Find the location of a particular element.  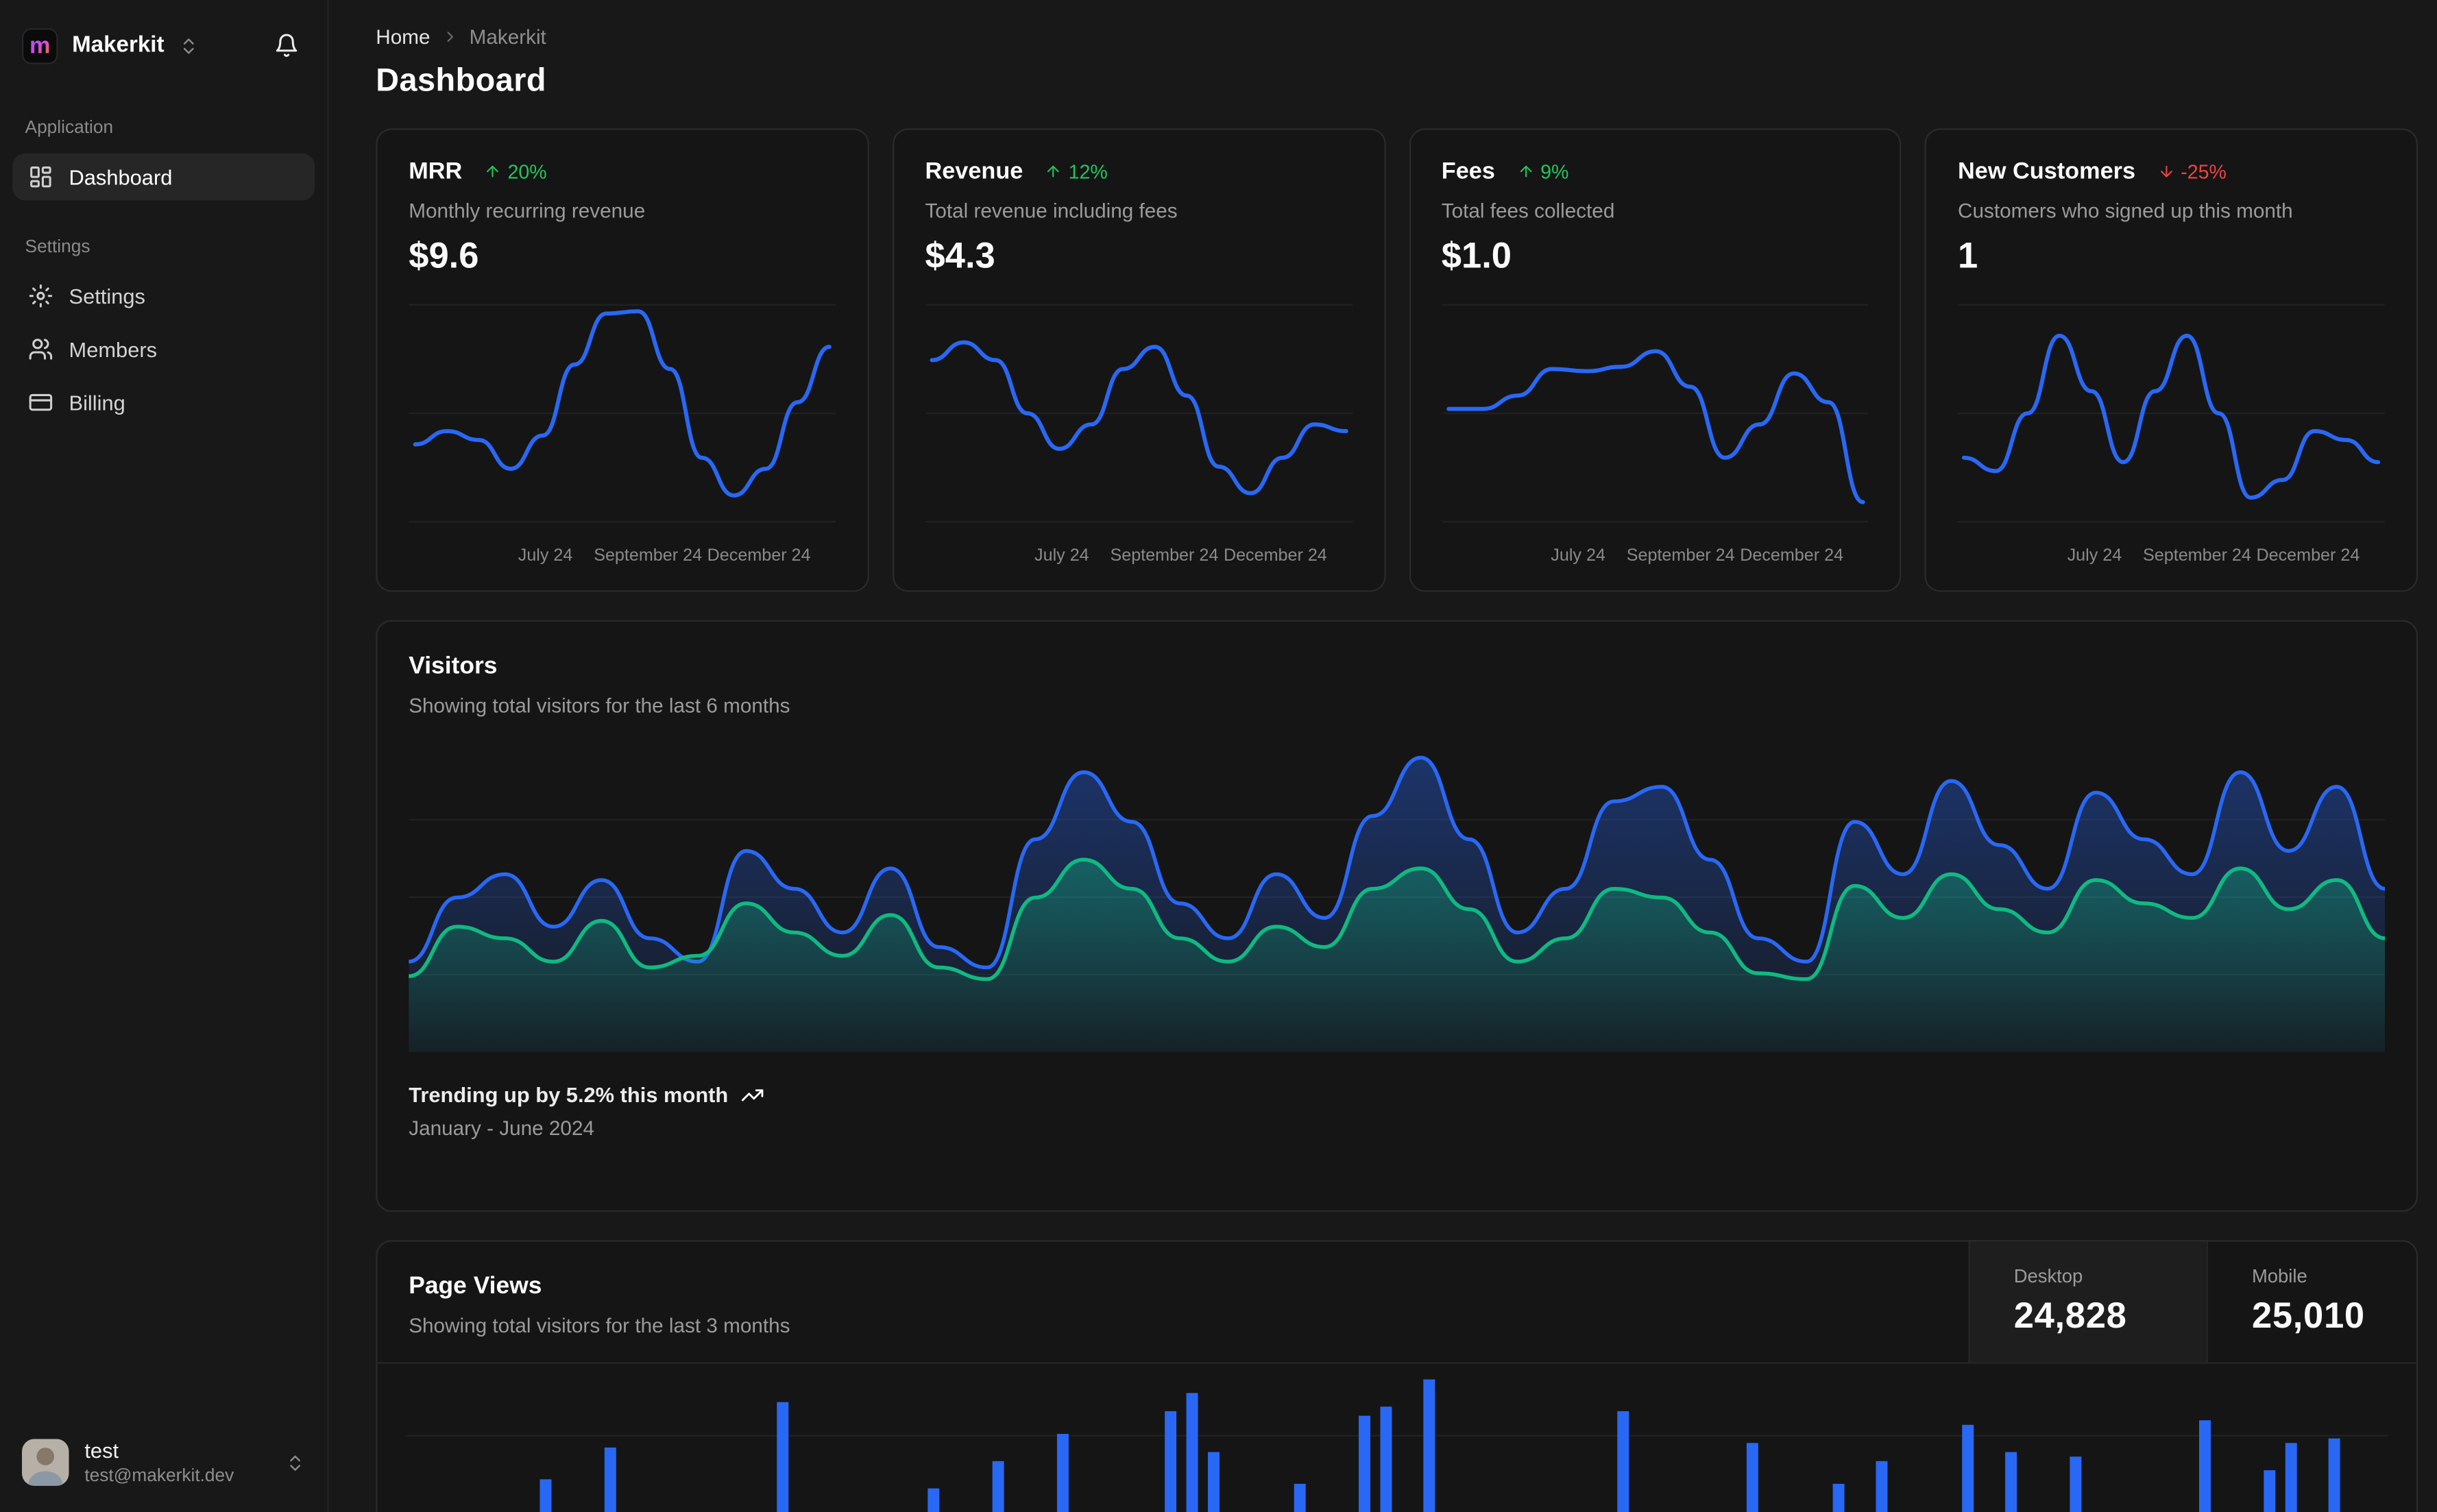

visitors-footer: Trending up by 5.2% this month is located at coordinates (1397, 1095).